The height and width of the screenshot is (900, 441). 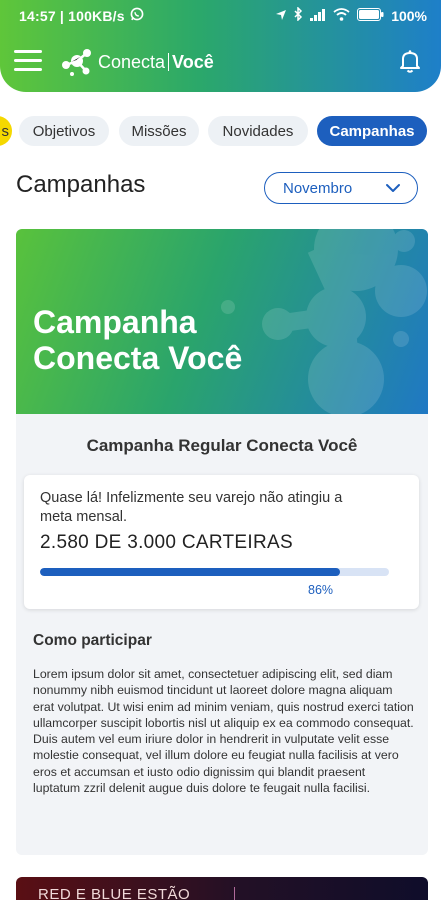 I want to click on tab-objetivos: Objetivos, so click(x=64, y=131).